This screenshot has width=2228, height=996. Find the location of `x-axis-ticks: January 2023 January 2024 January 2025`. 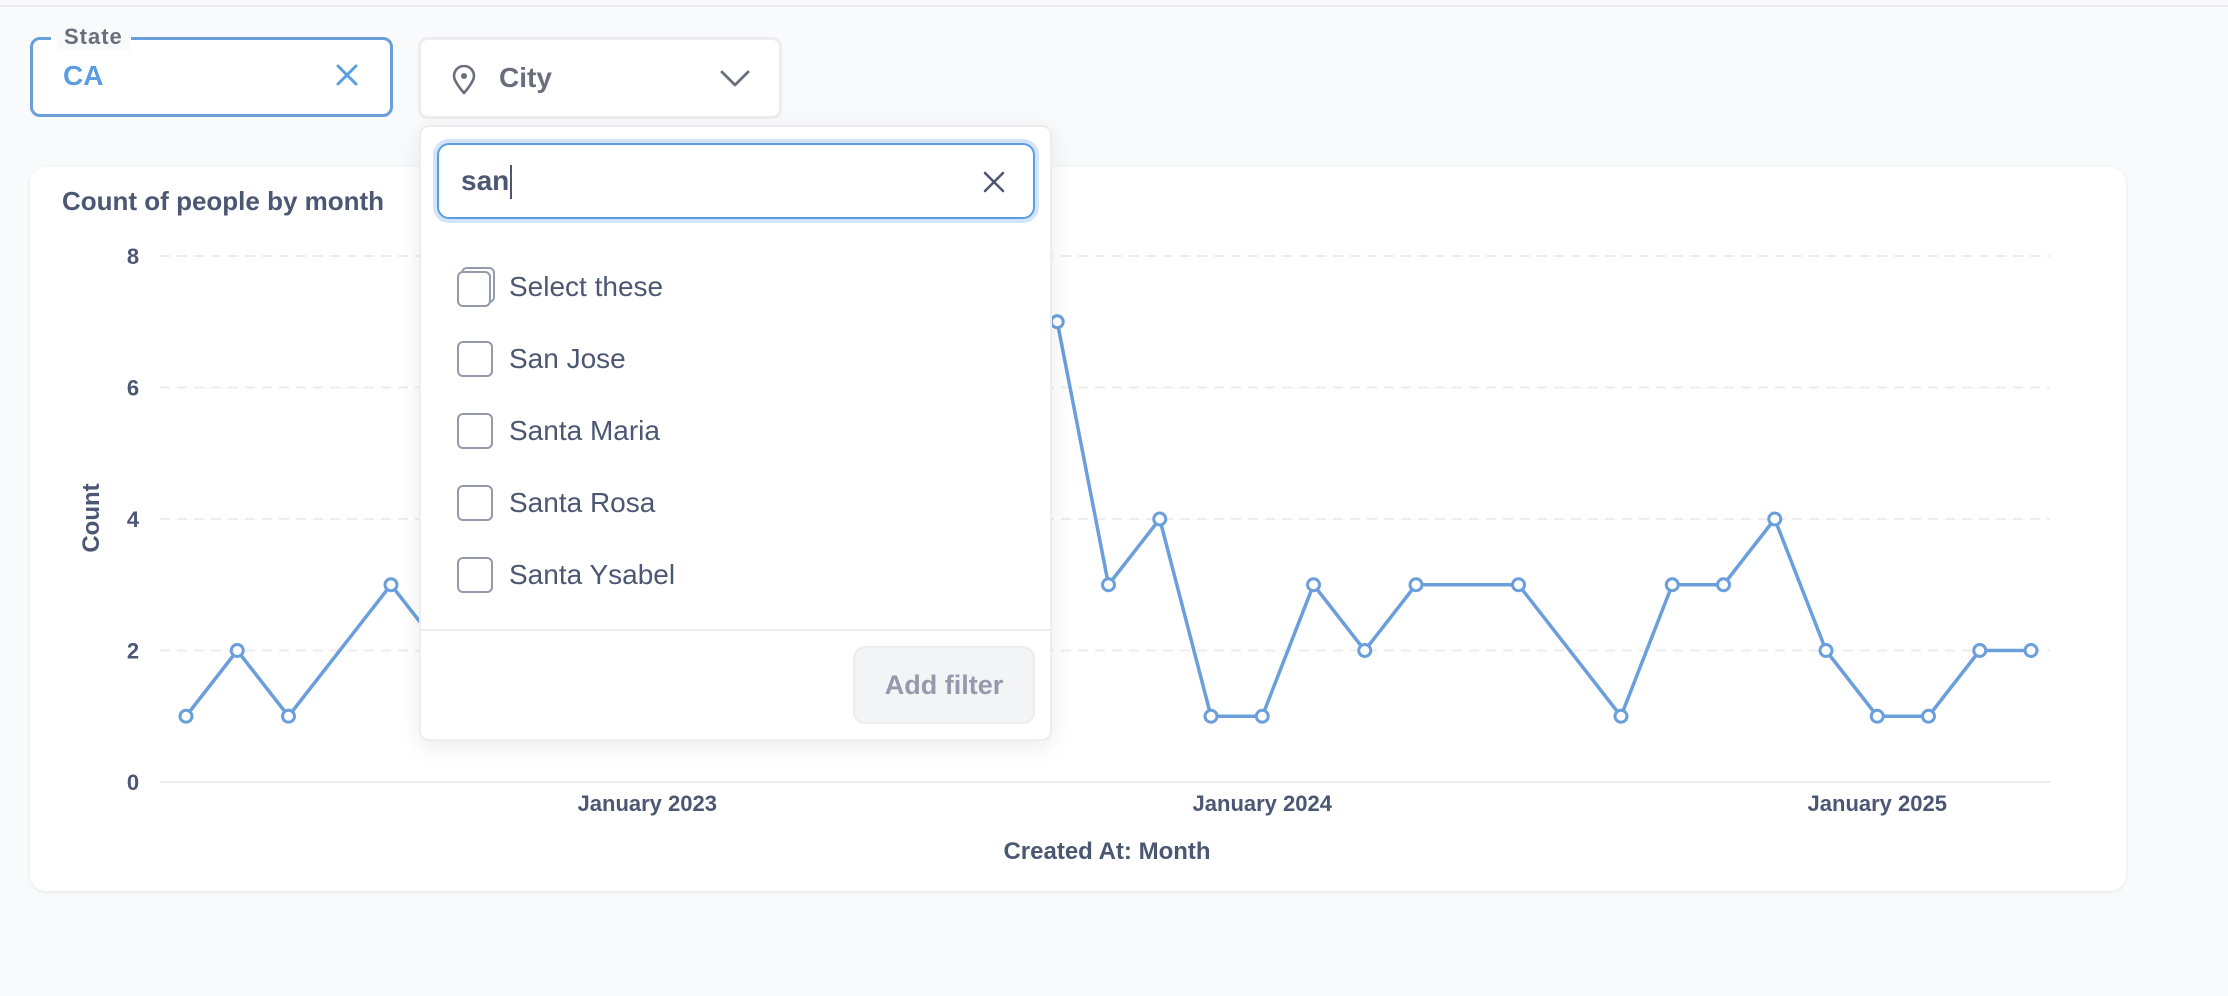

x-axis-ticks: January 2023 January 2024 January 2025 is located at coordinates (1262, 803).